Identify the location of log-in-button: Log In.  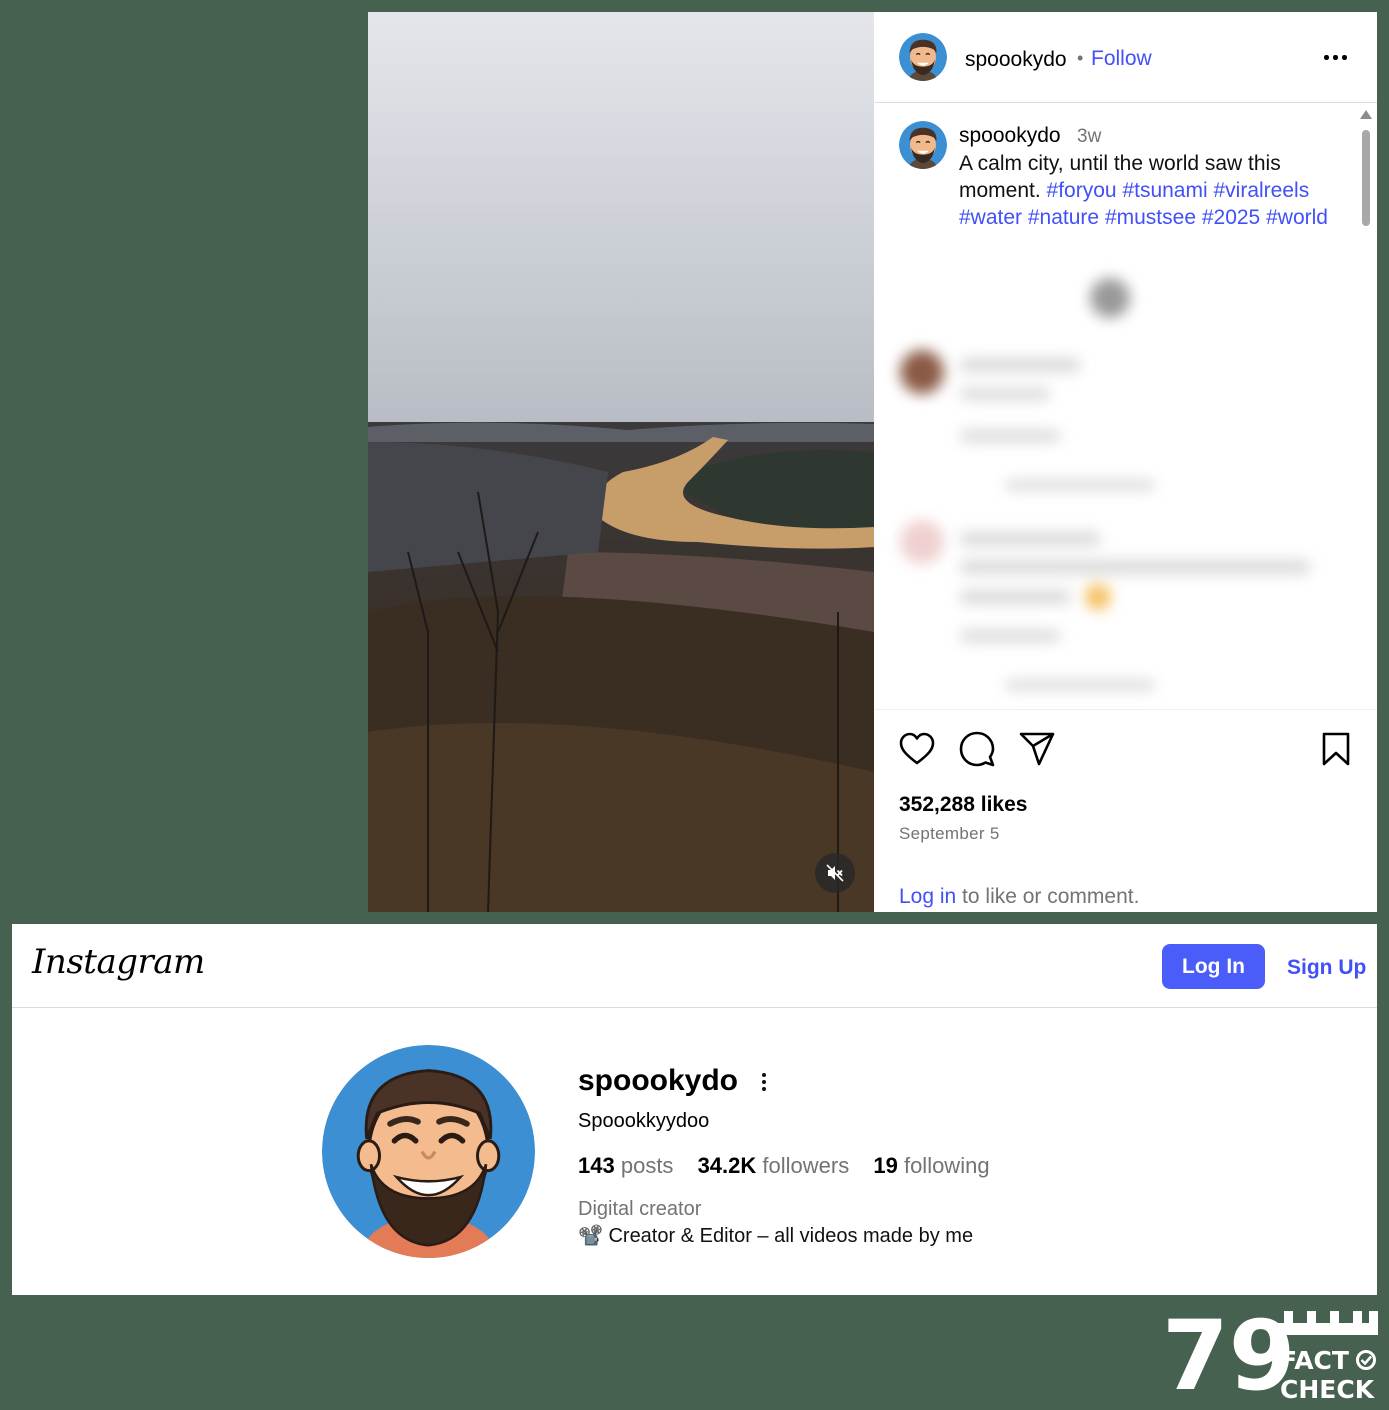
(1213, 966).